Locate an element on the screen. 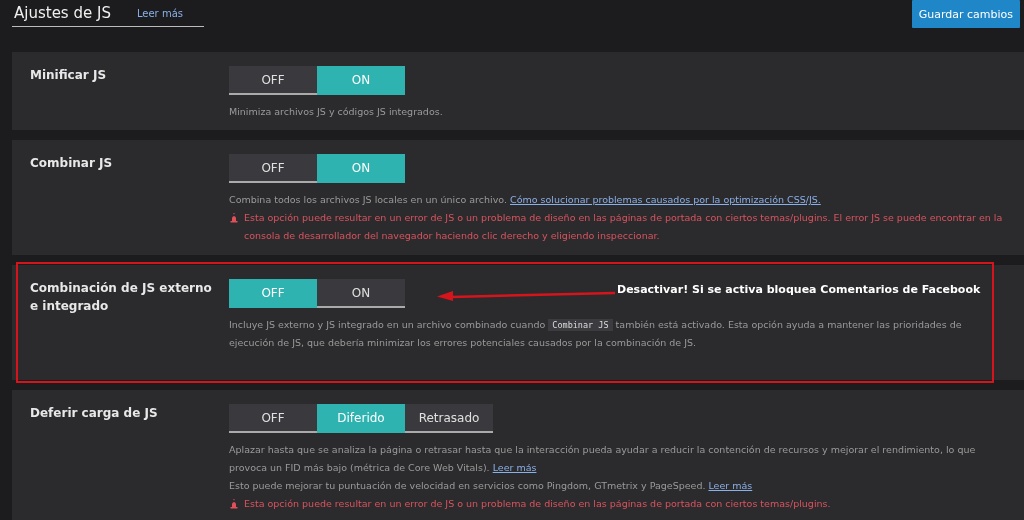 This screenshot has height=520, width=1024. toggle-option: ON is located at coordinates (361, 293).